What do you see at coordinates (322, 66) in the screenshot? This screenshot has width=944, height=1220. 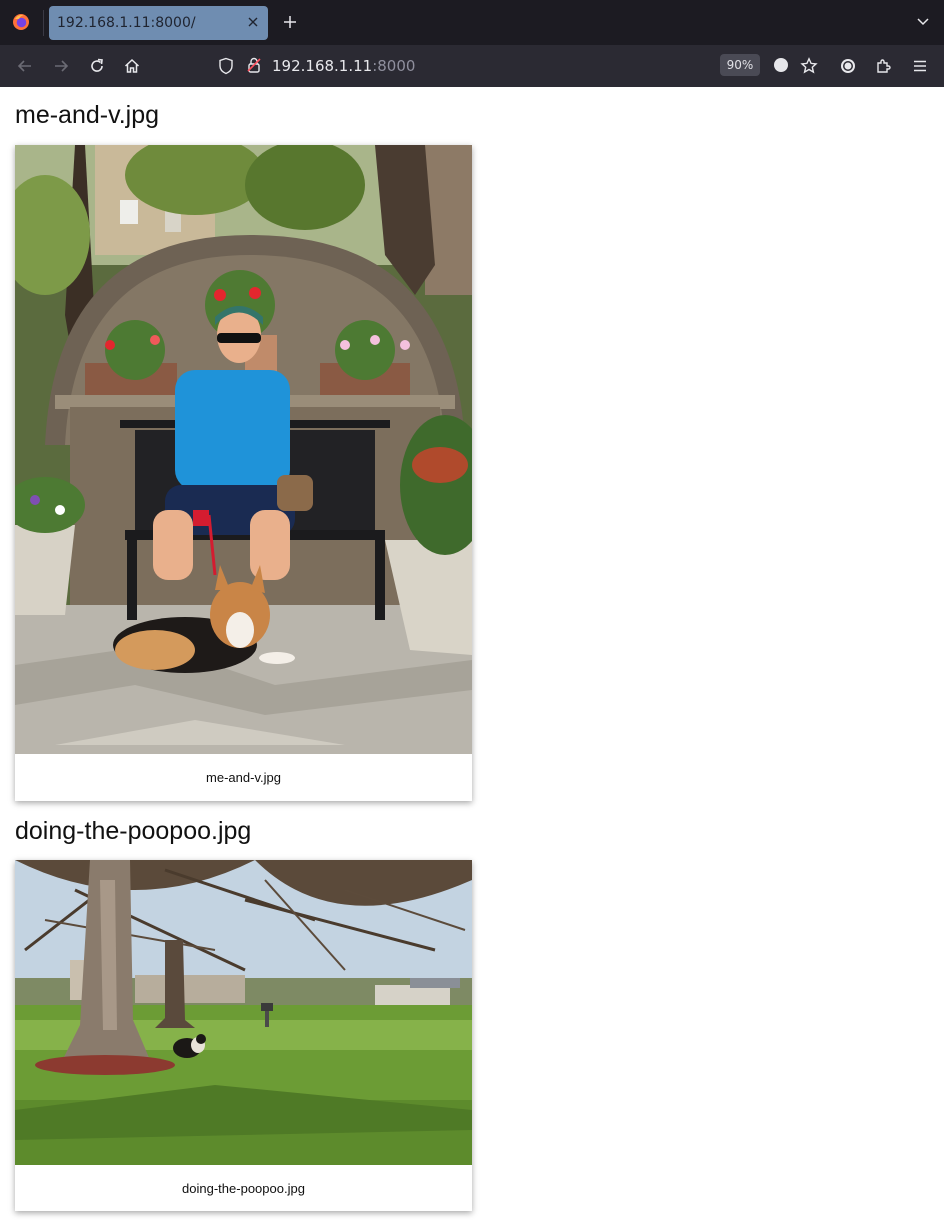 I see `url-host: 192.168.1.11` at bounding box center [322, 66].